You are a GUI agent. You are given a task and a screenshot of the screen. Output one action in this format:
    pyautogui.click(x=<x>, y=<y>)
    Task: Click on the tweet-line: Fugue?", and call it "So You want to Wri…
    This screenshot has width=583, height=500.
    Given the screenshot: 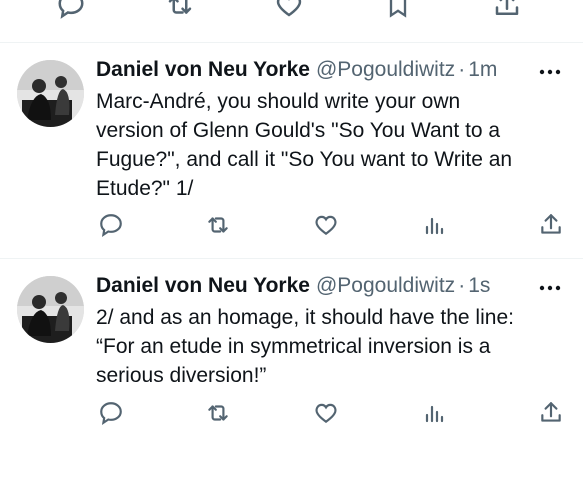 What is the action you would take?
    pyautogui.click(x=304, y=159)
    